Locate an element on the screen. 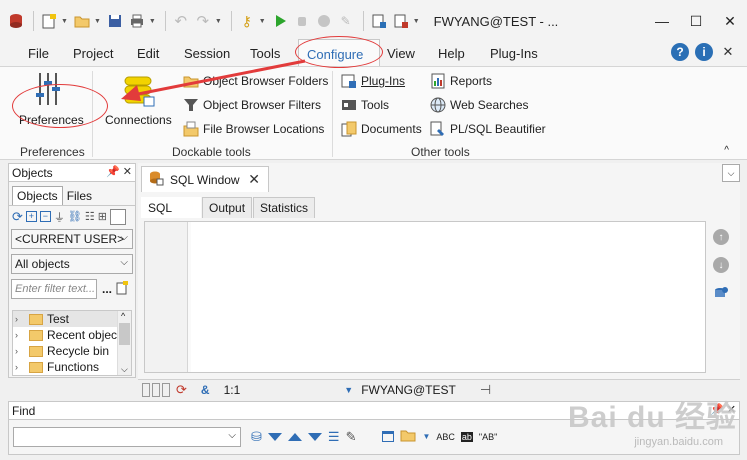 The height and width of the screenshot is (460, 747). file-browser-locations-button: File Browser Locations is located at coordinates (253, 129).